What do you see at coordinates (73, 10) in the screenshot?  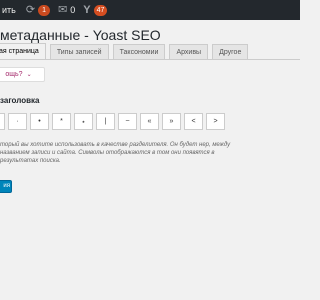 I see `comments-count: 0` at bounding box center [73, 10].